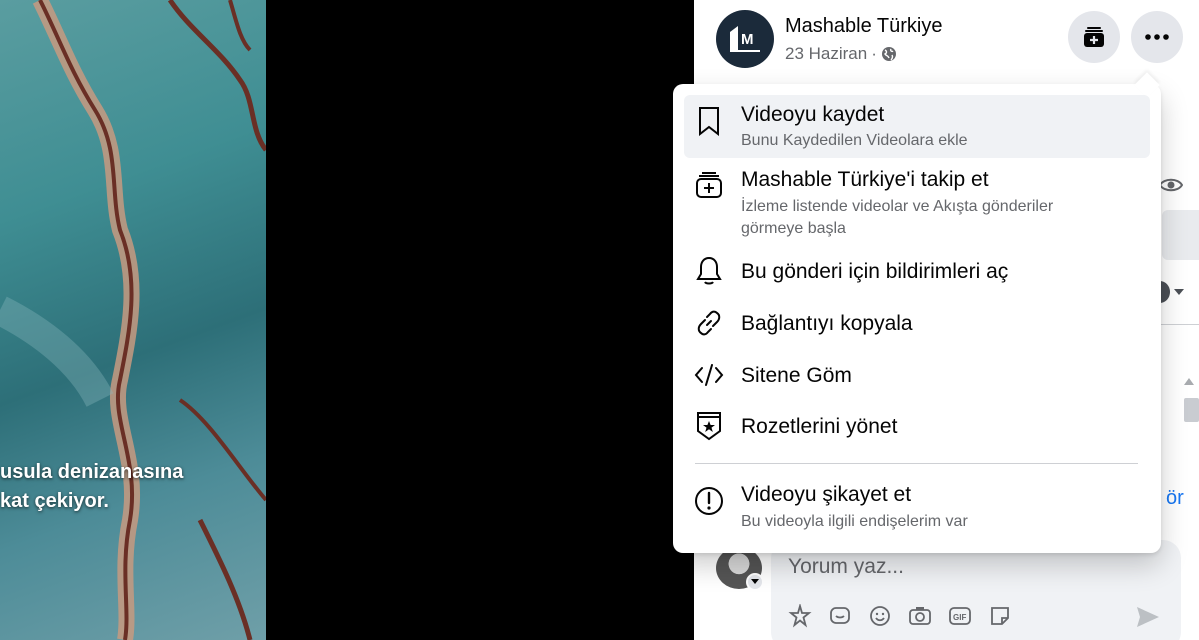  What do you see at coordinates (826, 54) in the screenshot?
I see `post-date: 23 Haziran` at bounding box center [826, 54].